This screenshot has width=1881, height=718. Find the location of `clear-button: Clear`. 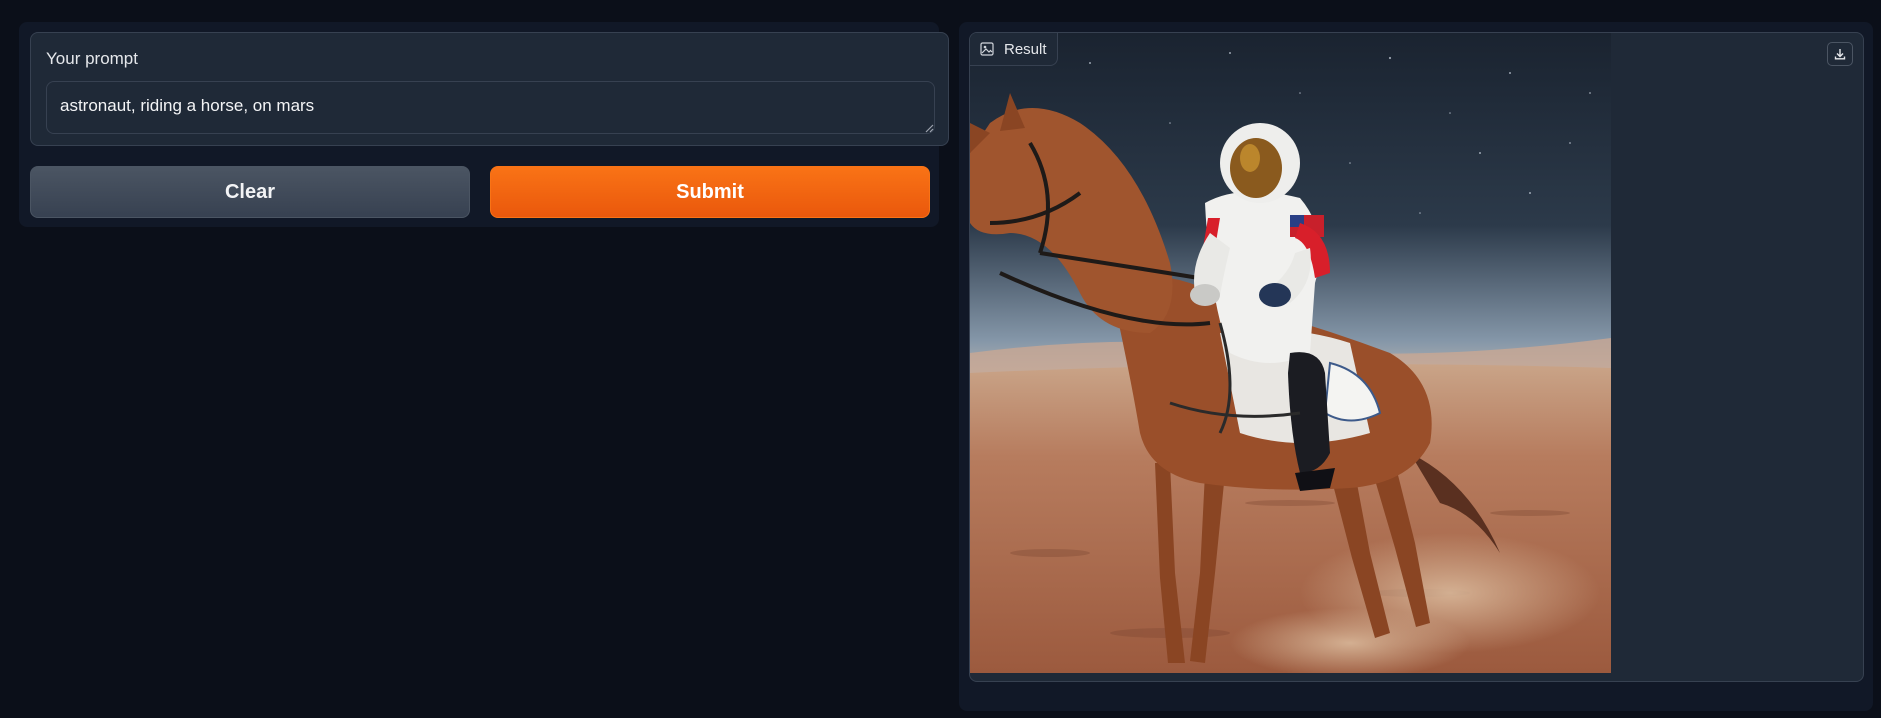

clear-button: Clear is located at coordinates (250, 192).